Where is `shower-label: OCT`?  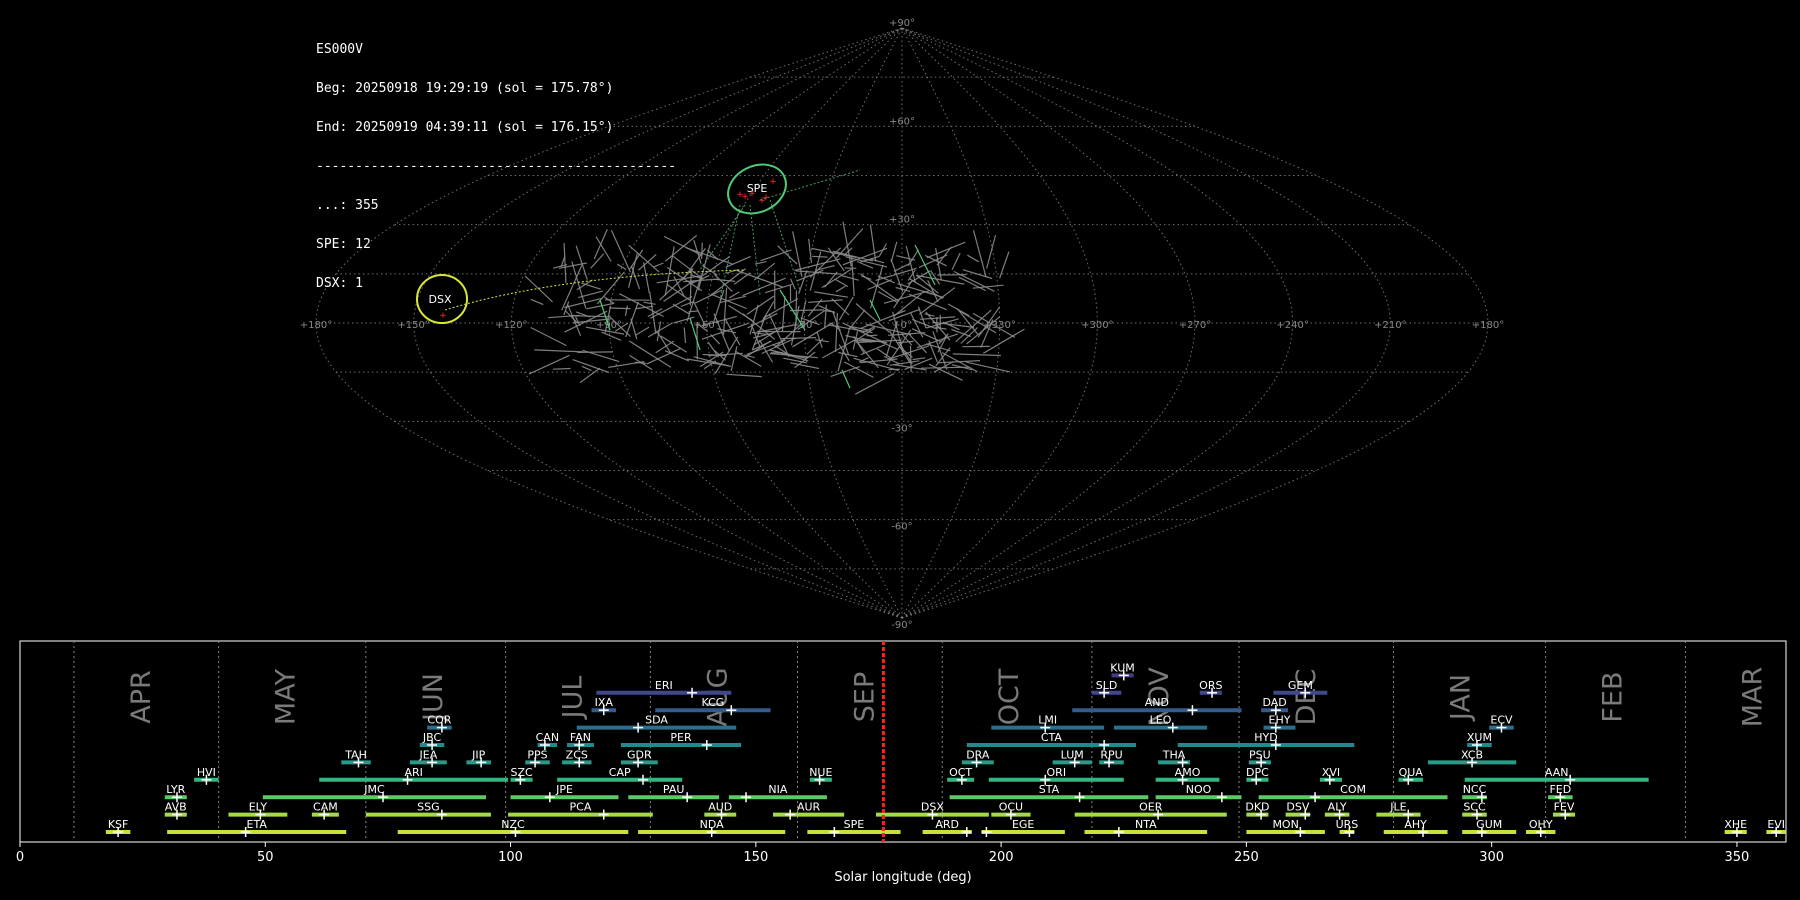
shower-label: OCT is located at coordinates (960, 772).